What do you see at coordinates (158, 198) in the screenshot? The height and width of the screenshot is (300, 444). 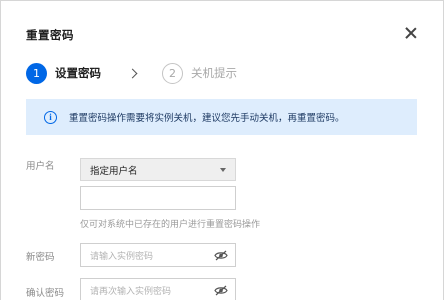 I see `username-input` at bounding box center [158, 198].